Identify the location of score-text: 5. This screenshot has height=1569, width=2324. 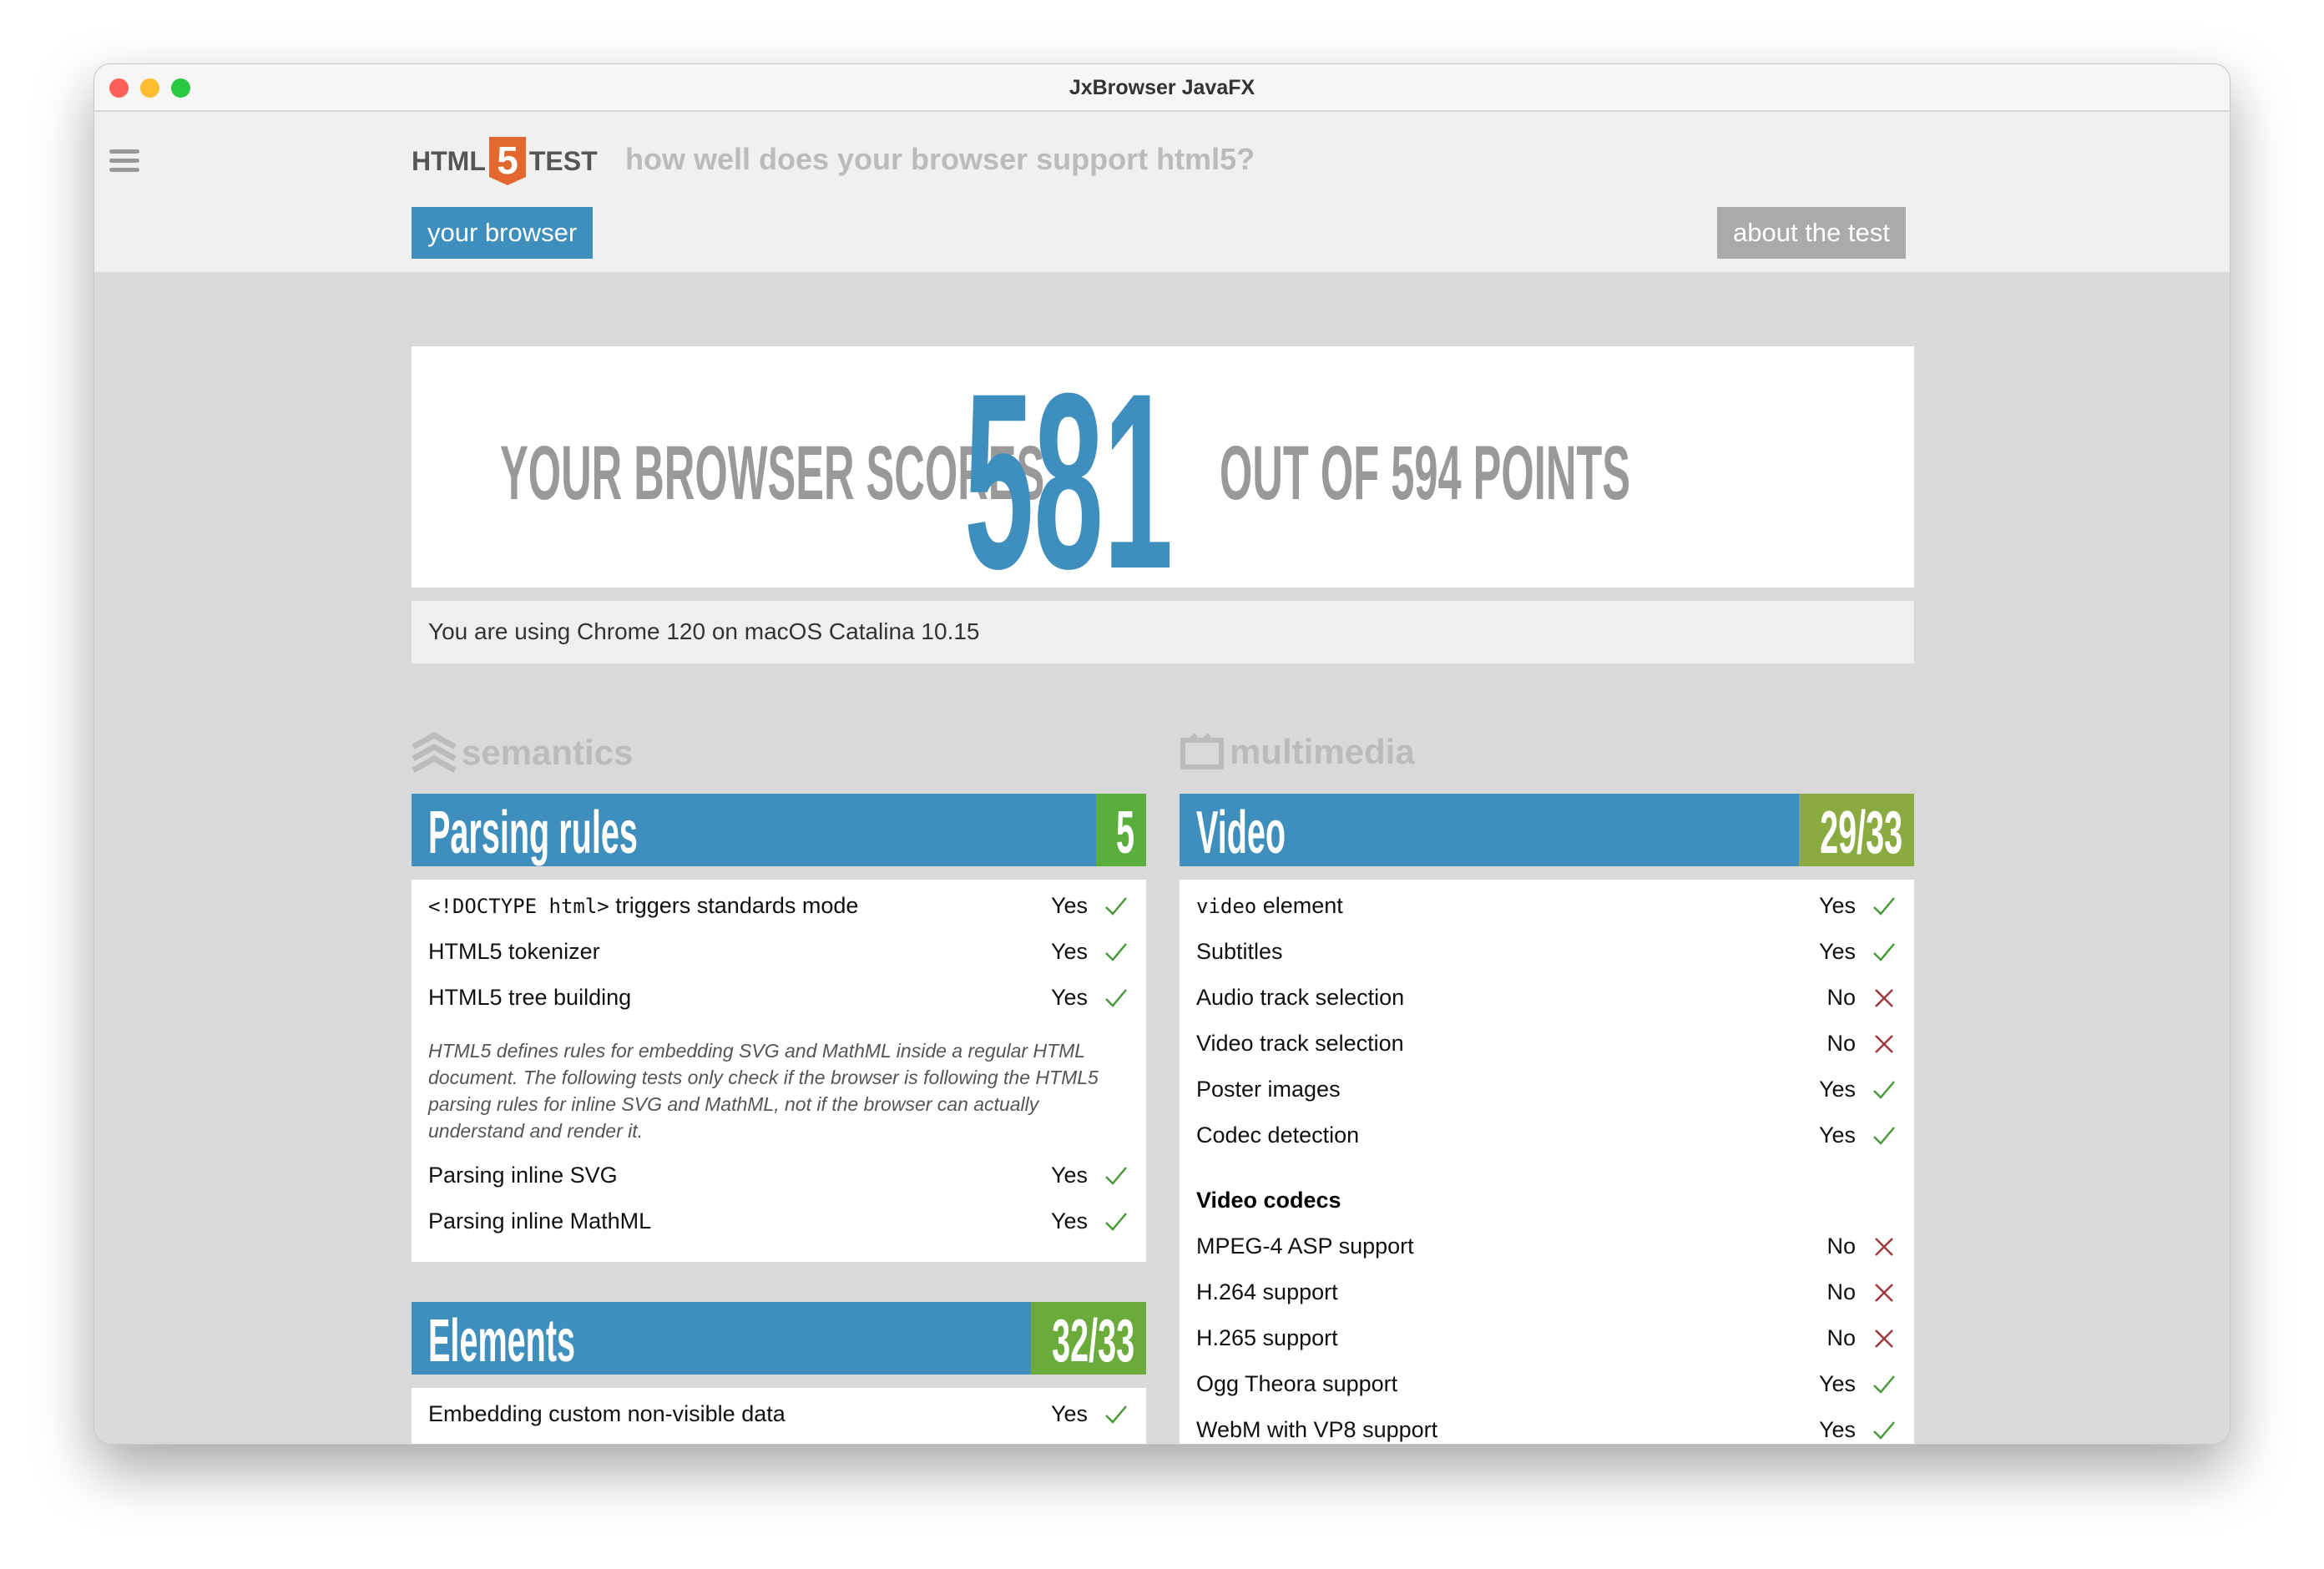
(1124, 833).